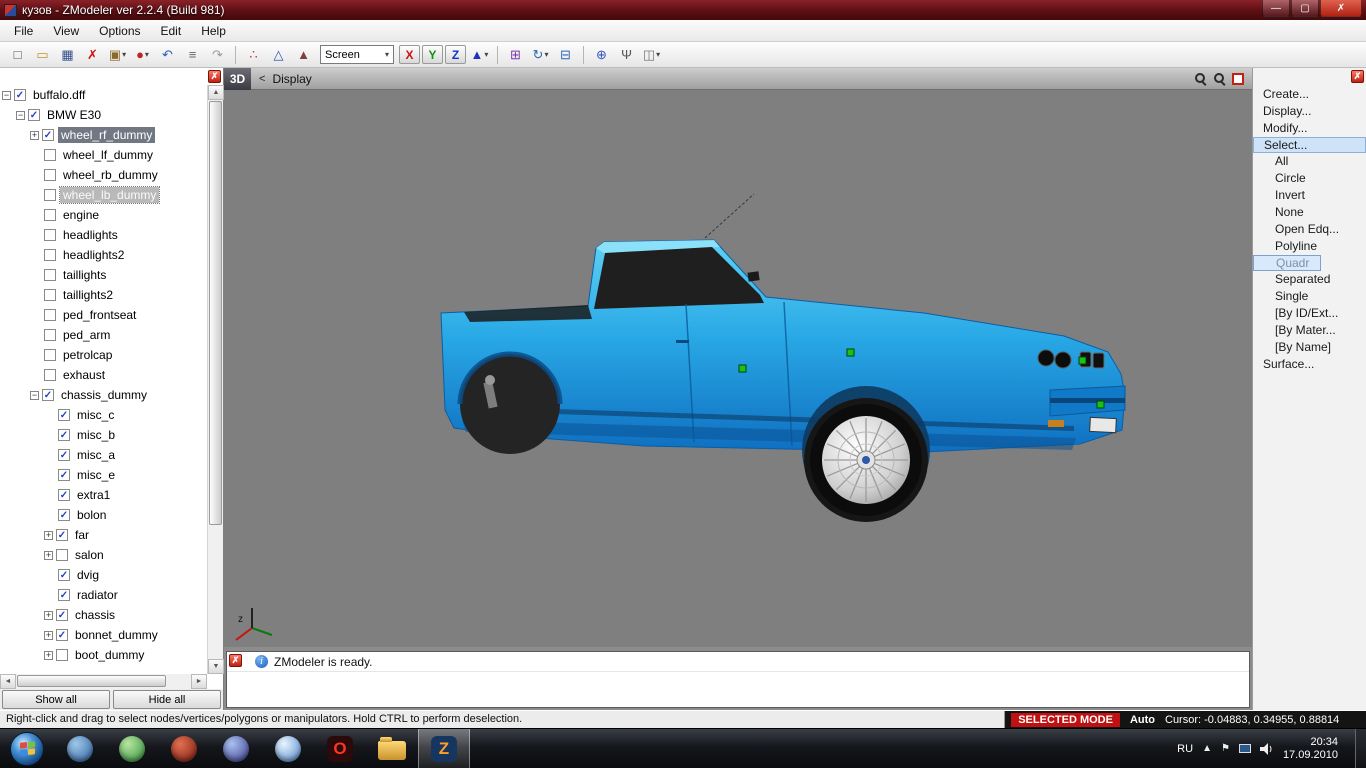 This screenshot has width=1366, height=768. Describe the element at coordinates (432, 54) in the screenshot. I see `axis-y-toggle: Y` at that location.